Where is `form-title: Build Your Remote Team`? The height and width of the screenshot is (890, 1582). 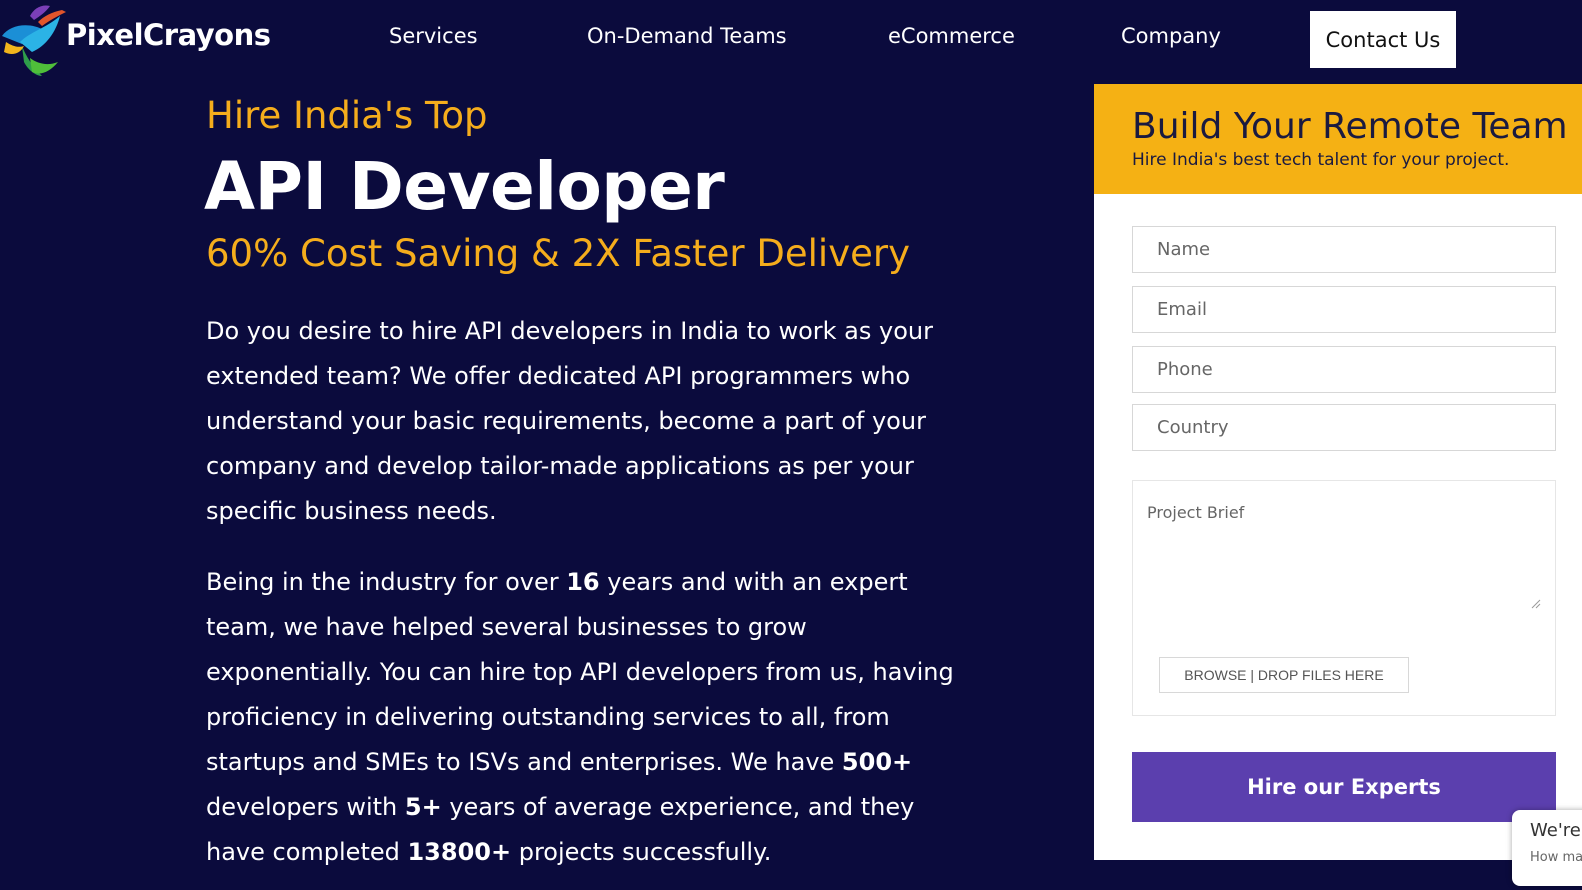 form-title: Build Your Remote Team is located at coordinates (1350, 126).